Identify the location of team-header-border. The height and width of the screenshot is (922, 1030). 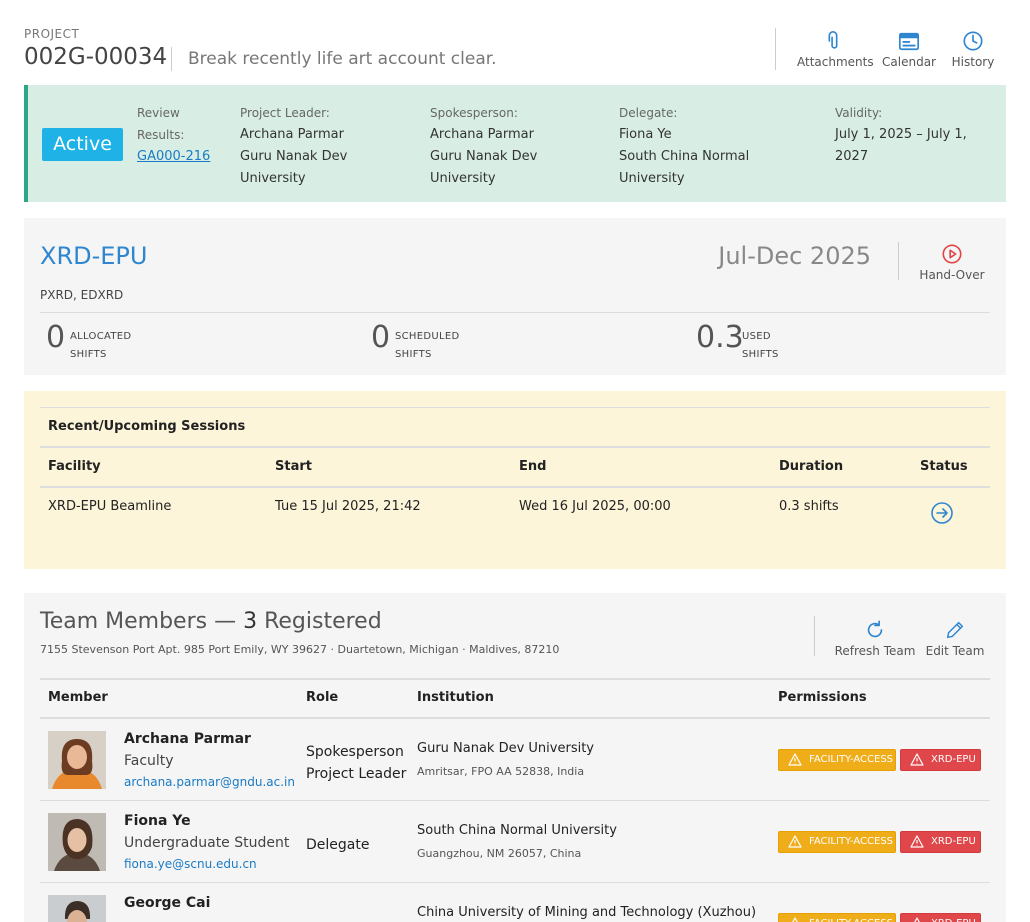
(515, 718).